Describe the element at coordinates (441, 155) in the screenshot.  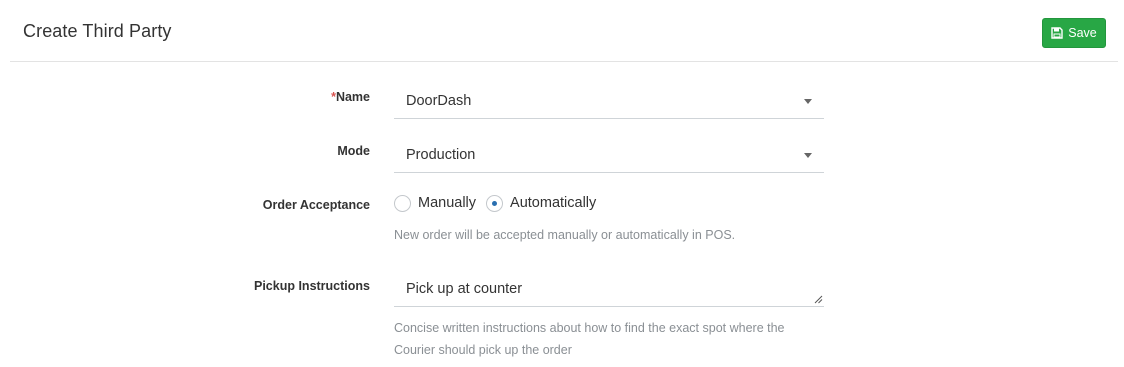
I see `mode-select-value: Production` at that location.